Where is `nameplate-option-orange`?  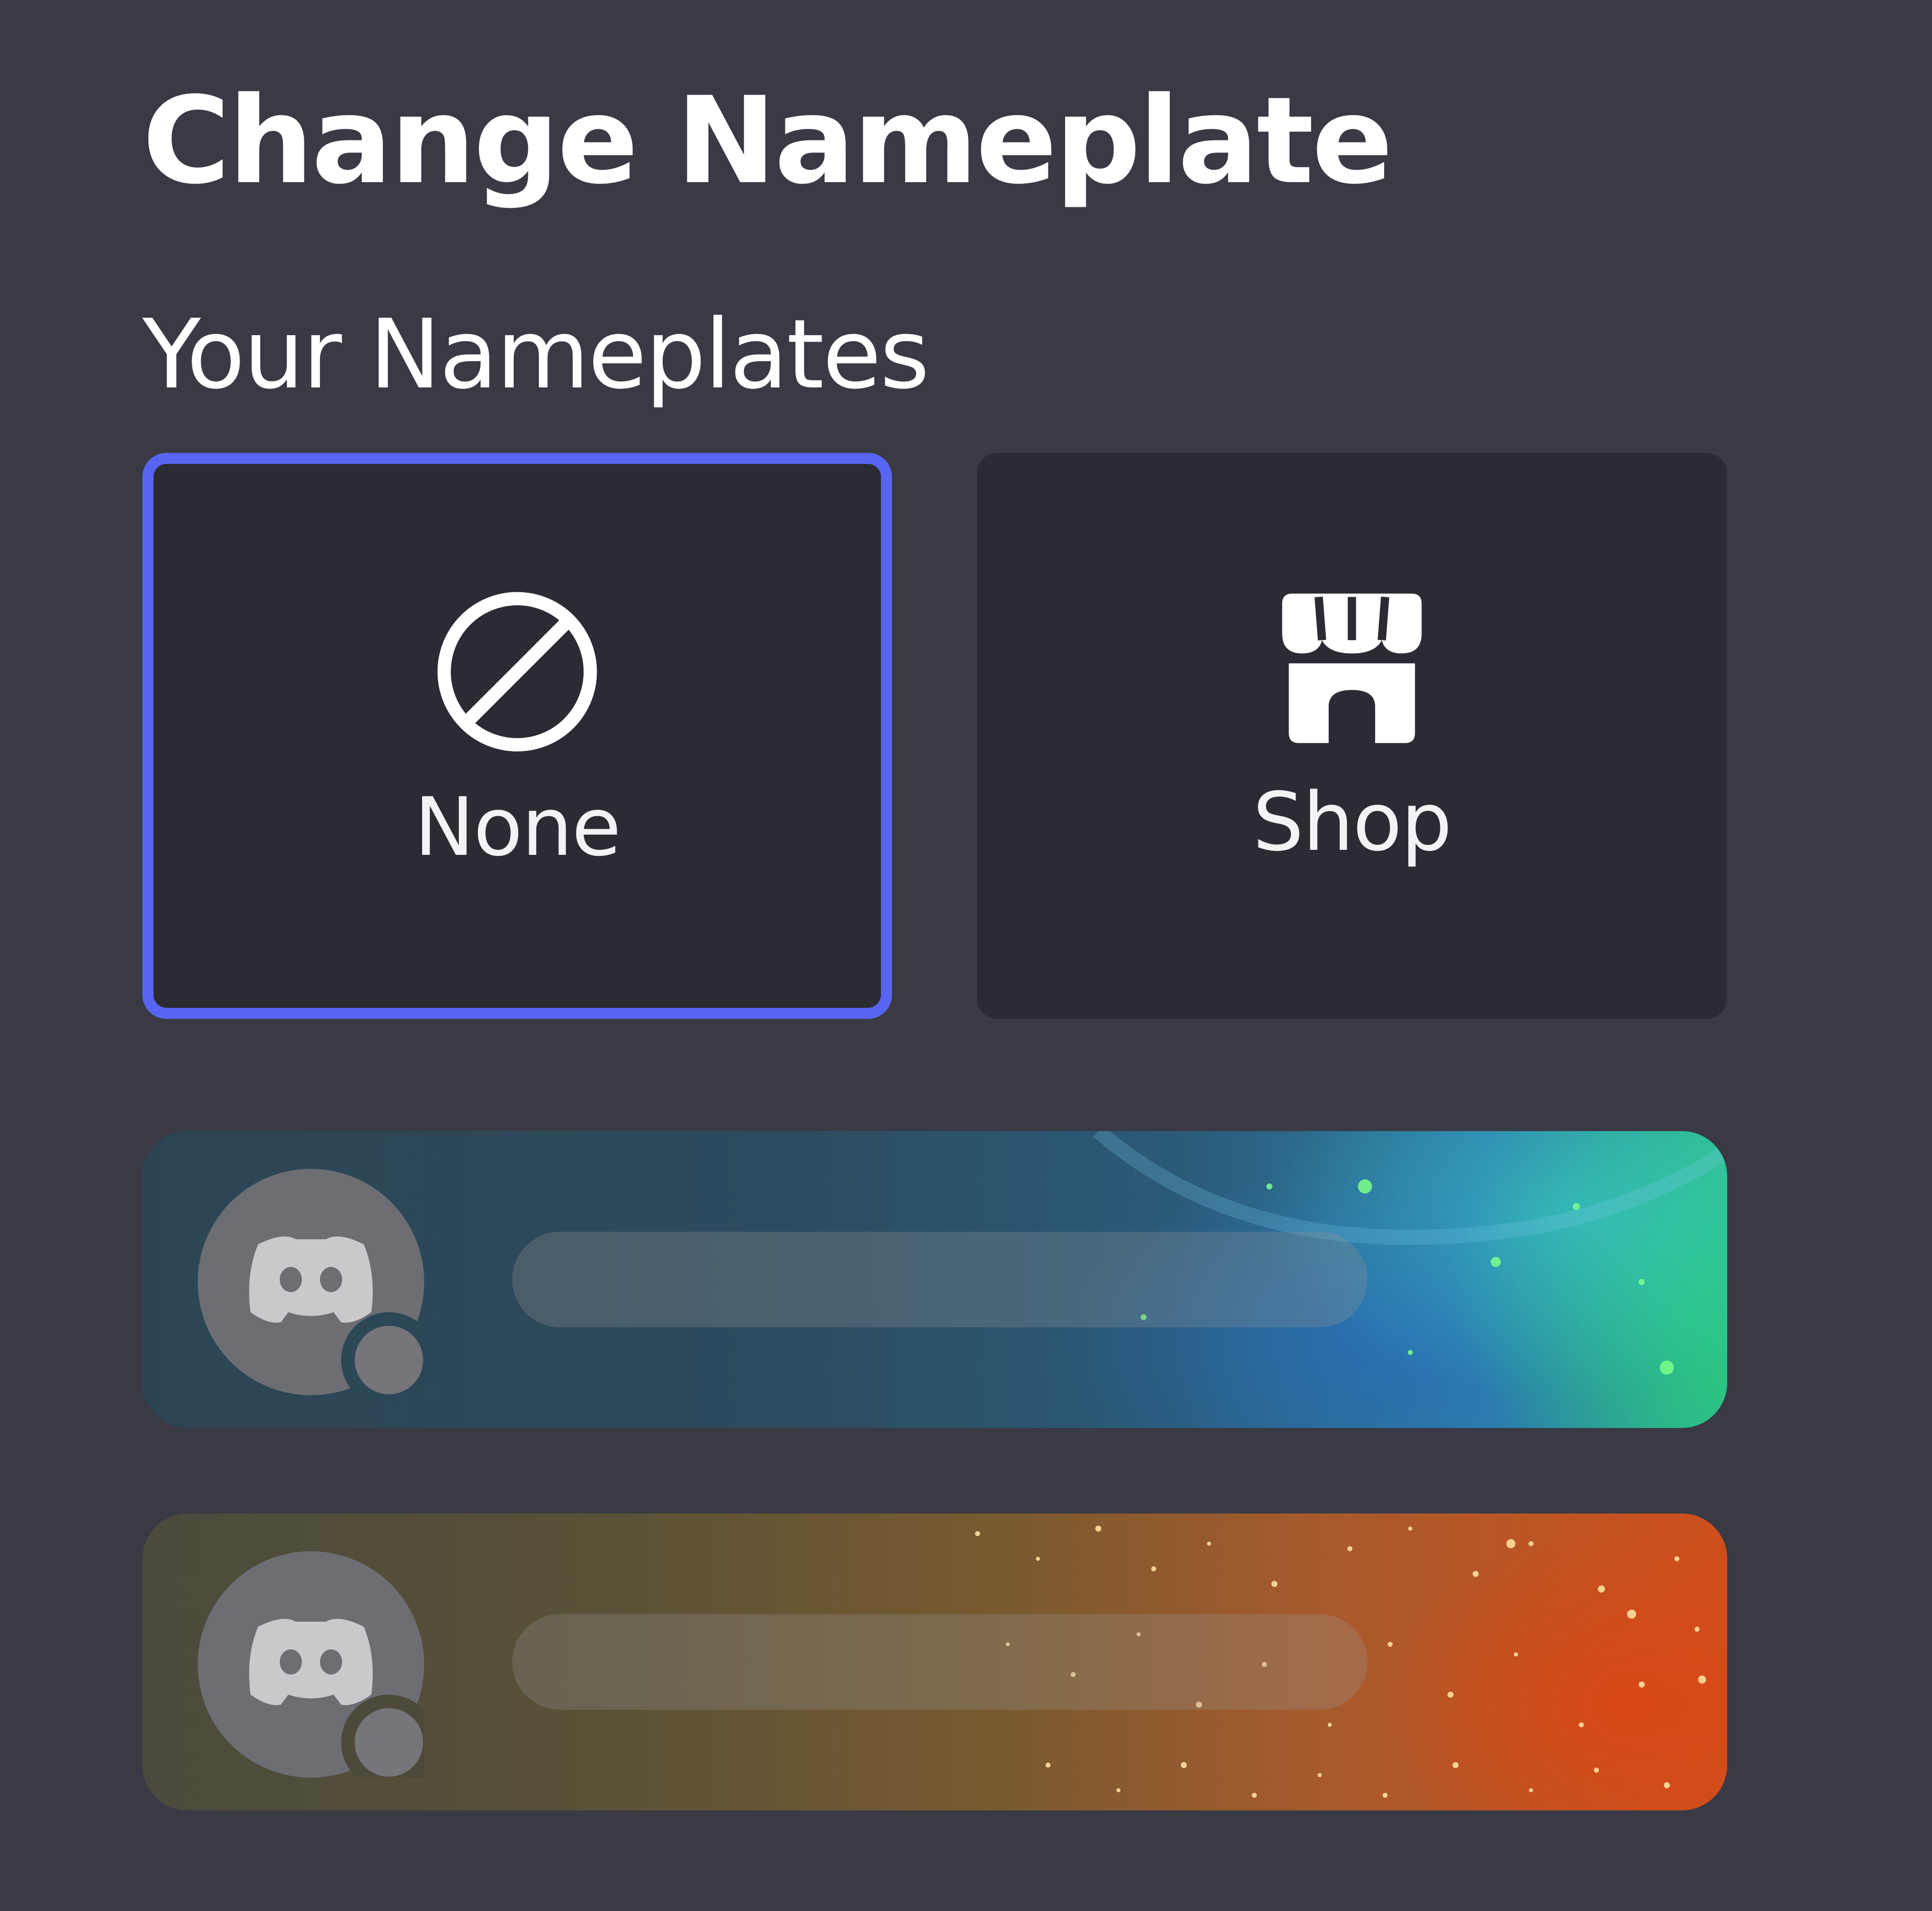 nameplate-option-orange is located at coordinates (934, 1662).